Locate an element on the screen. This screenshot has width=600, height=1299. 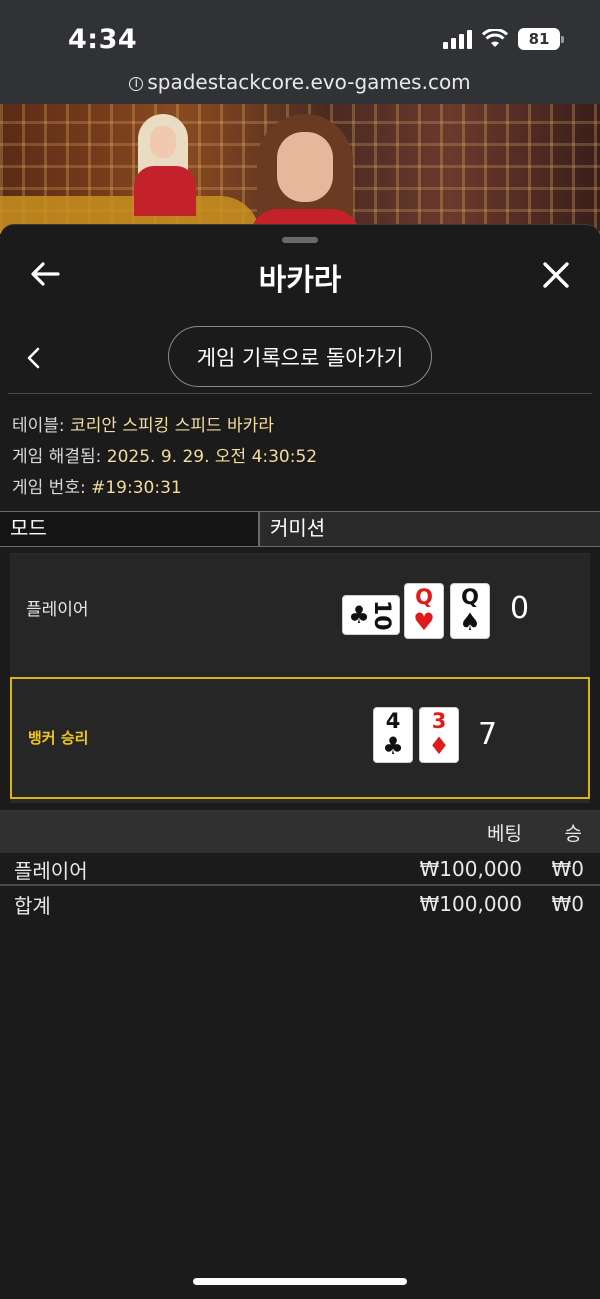
chevron-left-icon is located at coordinates (34, 358).